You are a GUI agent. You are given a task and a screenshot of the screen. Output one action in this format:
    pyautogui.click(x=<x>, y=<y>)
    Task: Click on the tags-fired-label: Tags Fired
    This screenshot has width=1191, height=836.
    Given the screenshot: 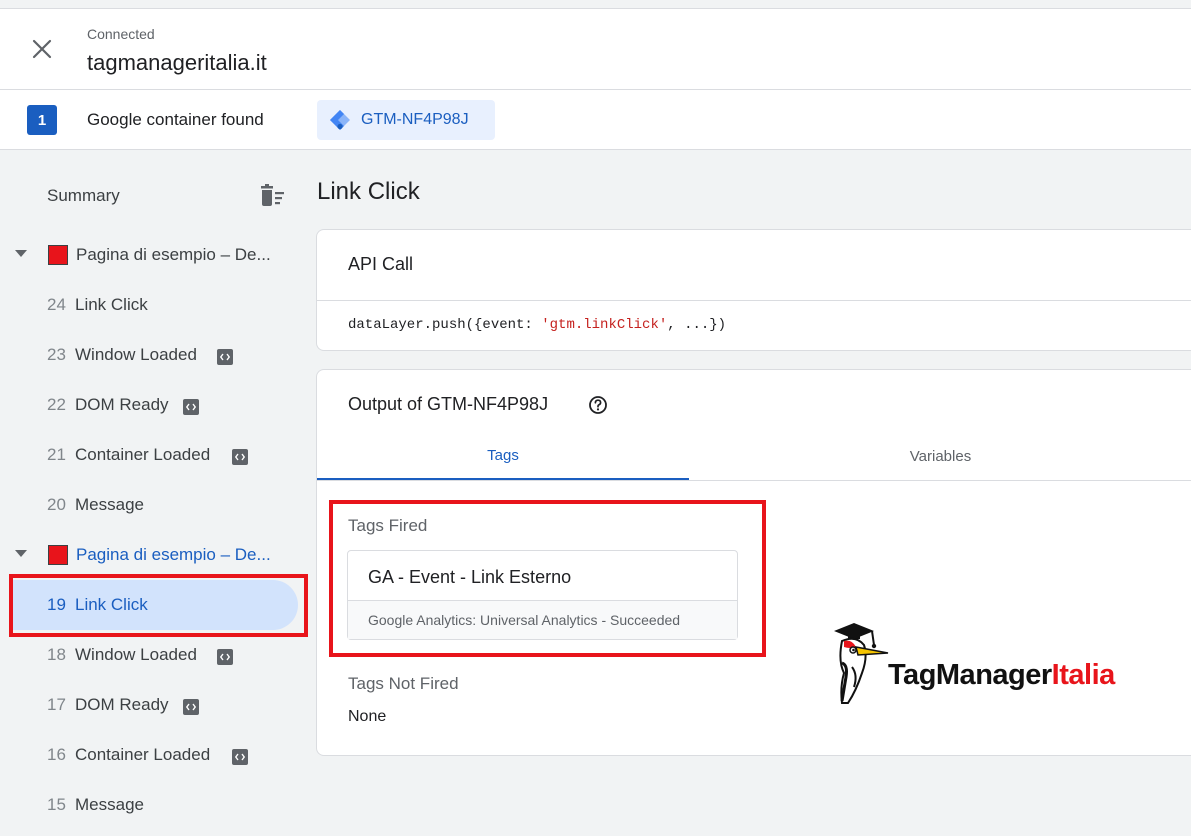 What is the action you would take?
    pyautogui.click(x=388, y=525)
    